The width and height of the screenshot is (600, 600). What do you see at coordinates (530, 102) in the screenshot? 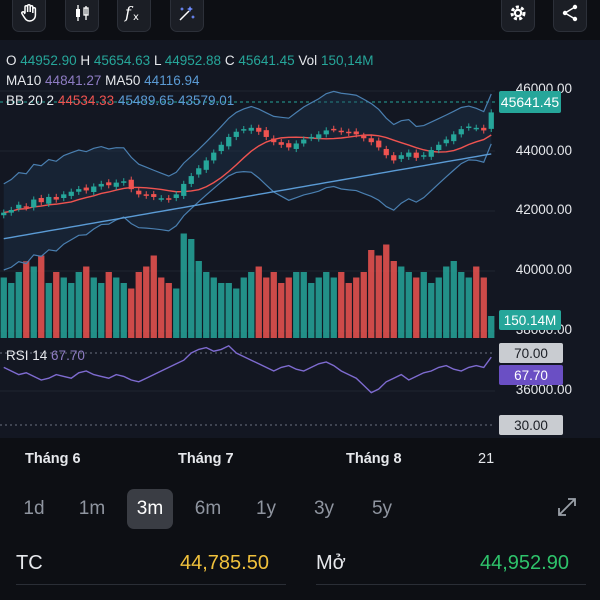
I see `last-price-badge: 45641.45` at bounding box center [530, 102].